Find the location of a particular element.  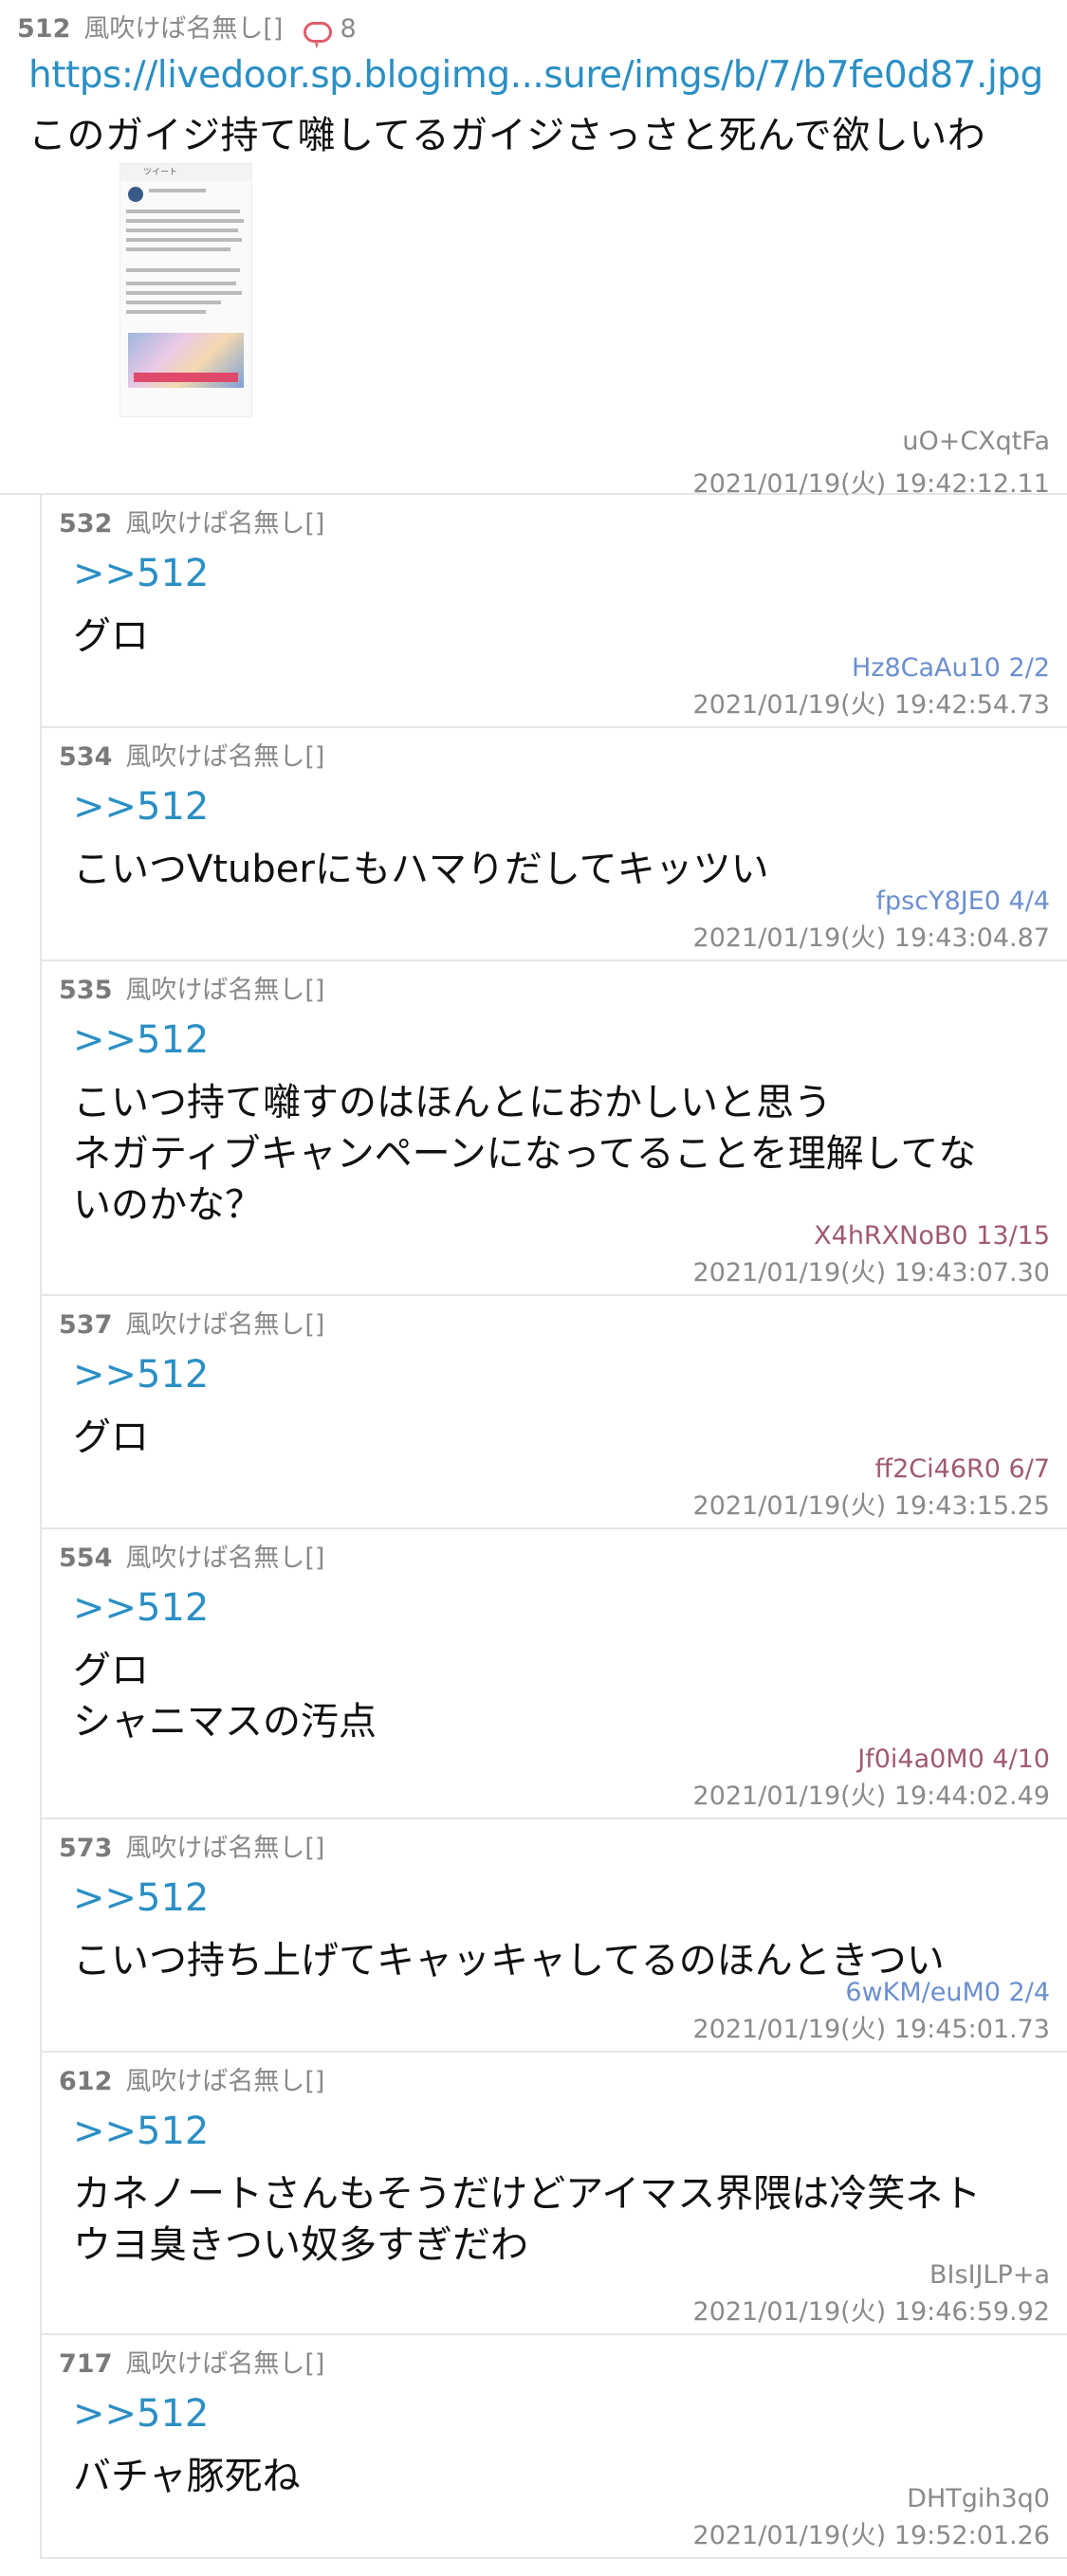

post-body: バチャ豚死ね is located at coordinates (187, 2476).